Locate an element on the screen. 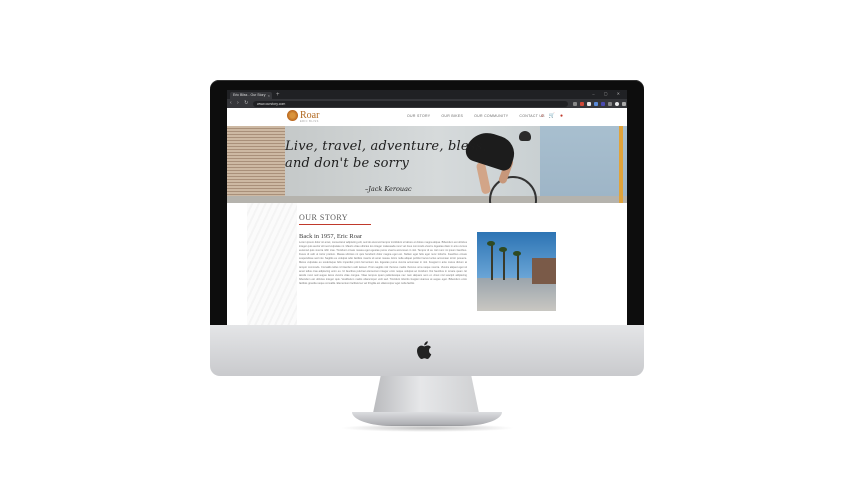 The height and width of the screenshot is (480, 853). boardwalk-photo is located at coordinates (516, 271).